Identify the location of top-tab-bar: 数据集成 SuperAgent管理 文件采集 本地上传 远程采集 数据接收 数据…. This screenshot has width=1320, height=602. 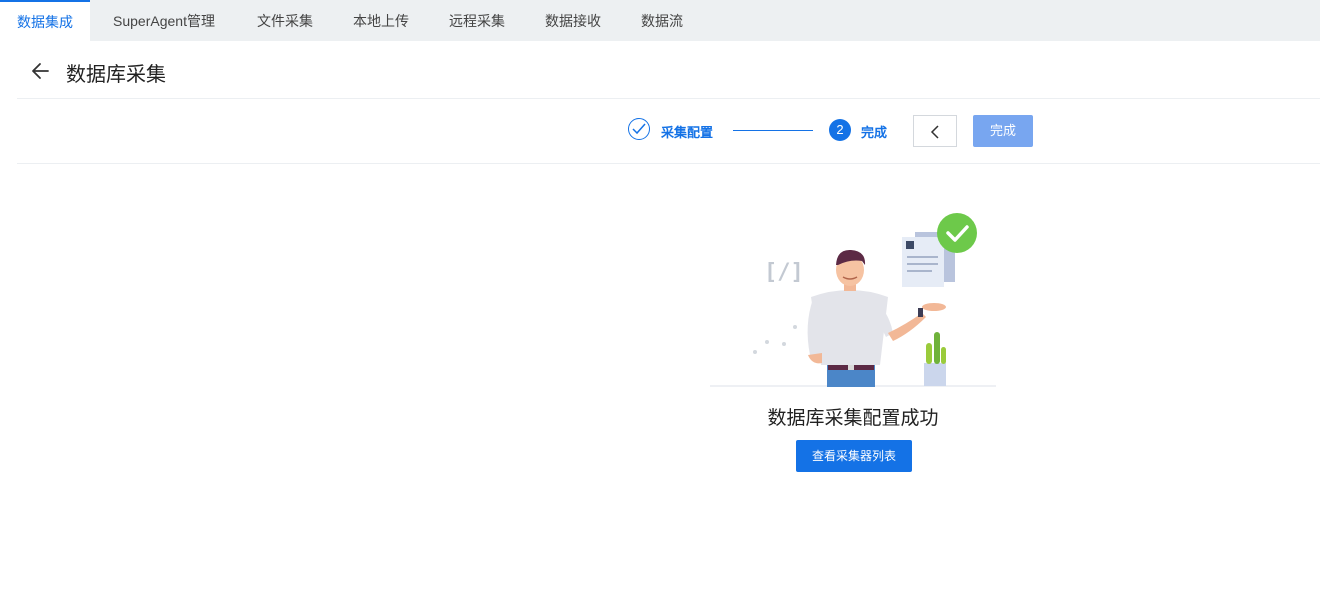
(660, 20).